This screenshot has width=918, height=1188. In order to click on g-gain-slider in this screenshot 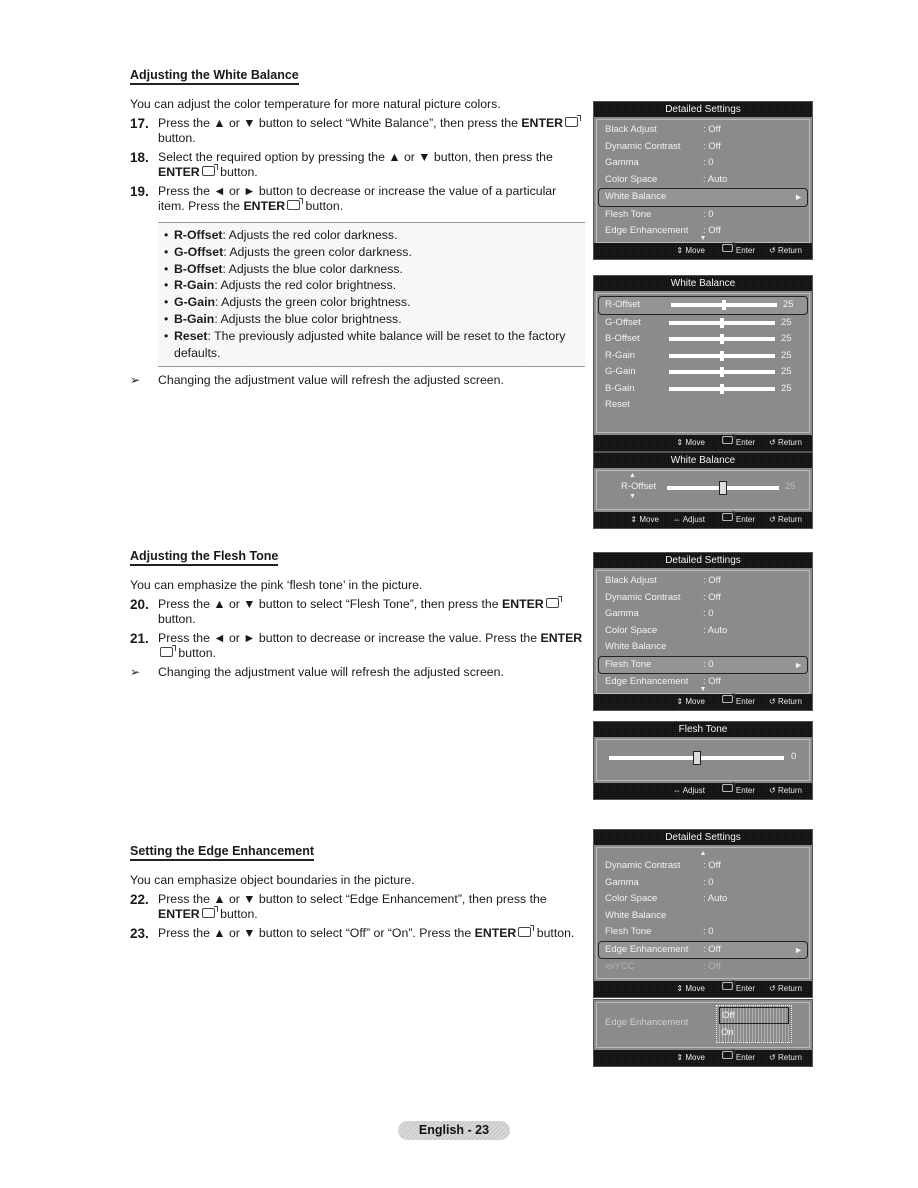, I will do `click(722, 372)`.